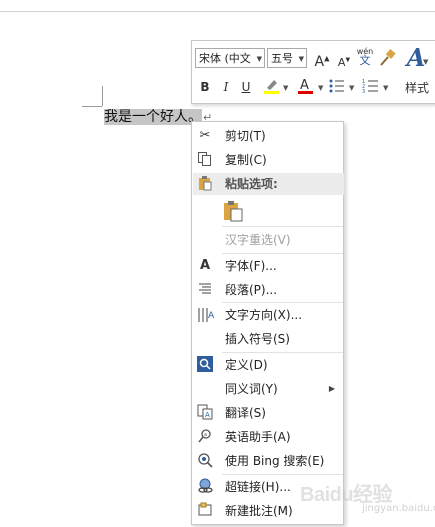 This screenshot has height=527, width=435. I want to click on underline-icon: U, so click(246, 87).